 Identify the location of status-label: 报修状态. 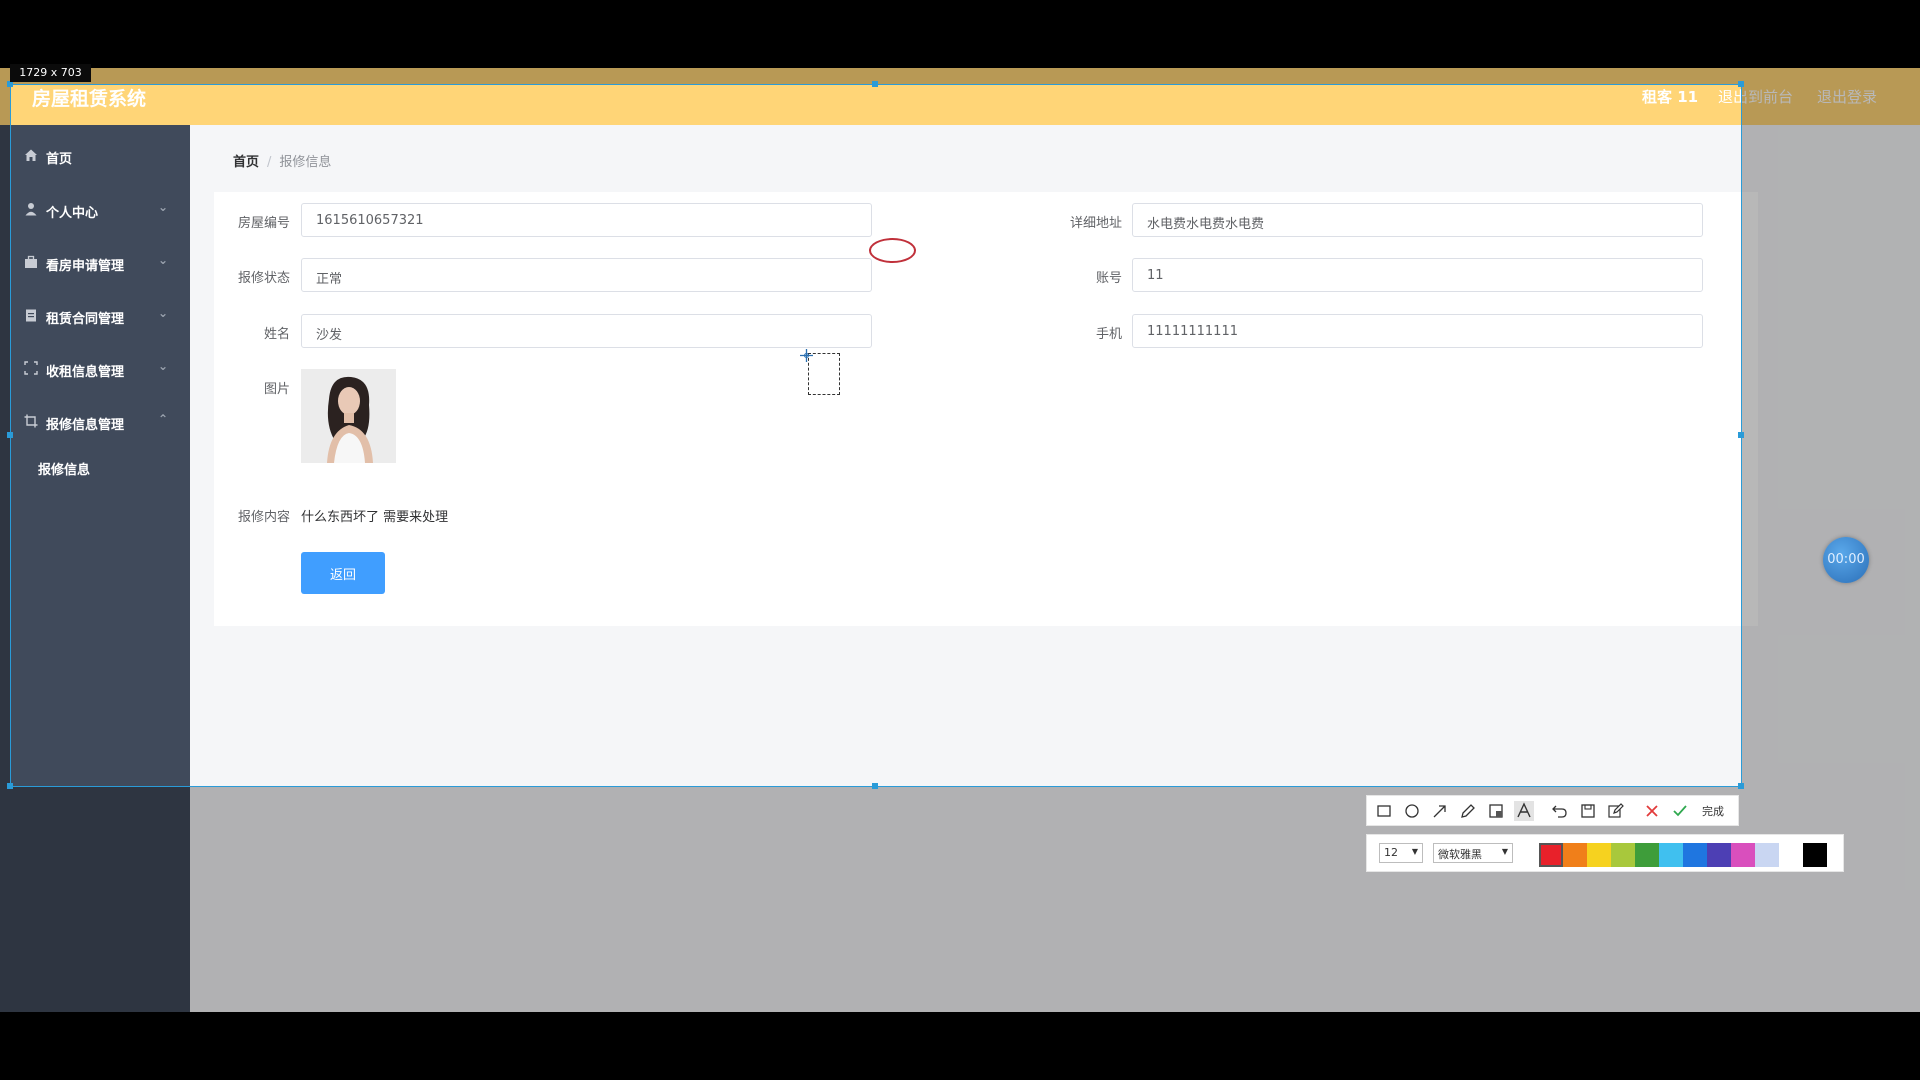
(263, 278).